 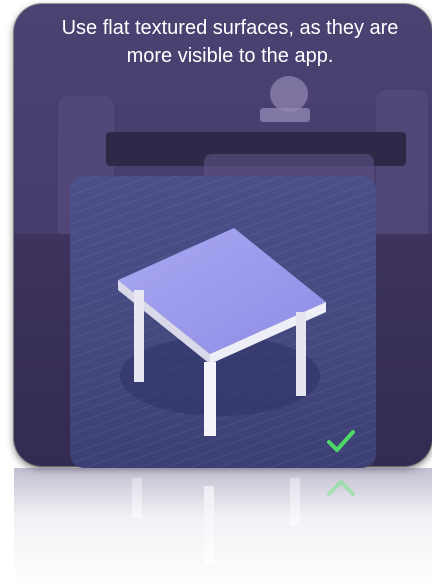 What do you see at coordinates (301, 354) in the screenshot?
I see `table-leg-right` at bounding box center [301, 354].